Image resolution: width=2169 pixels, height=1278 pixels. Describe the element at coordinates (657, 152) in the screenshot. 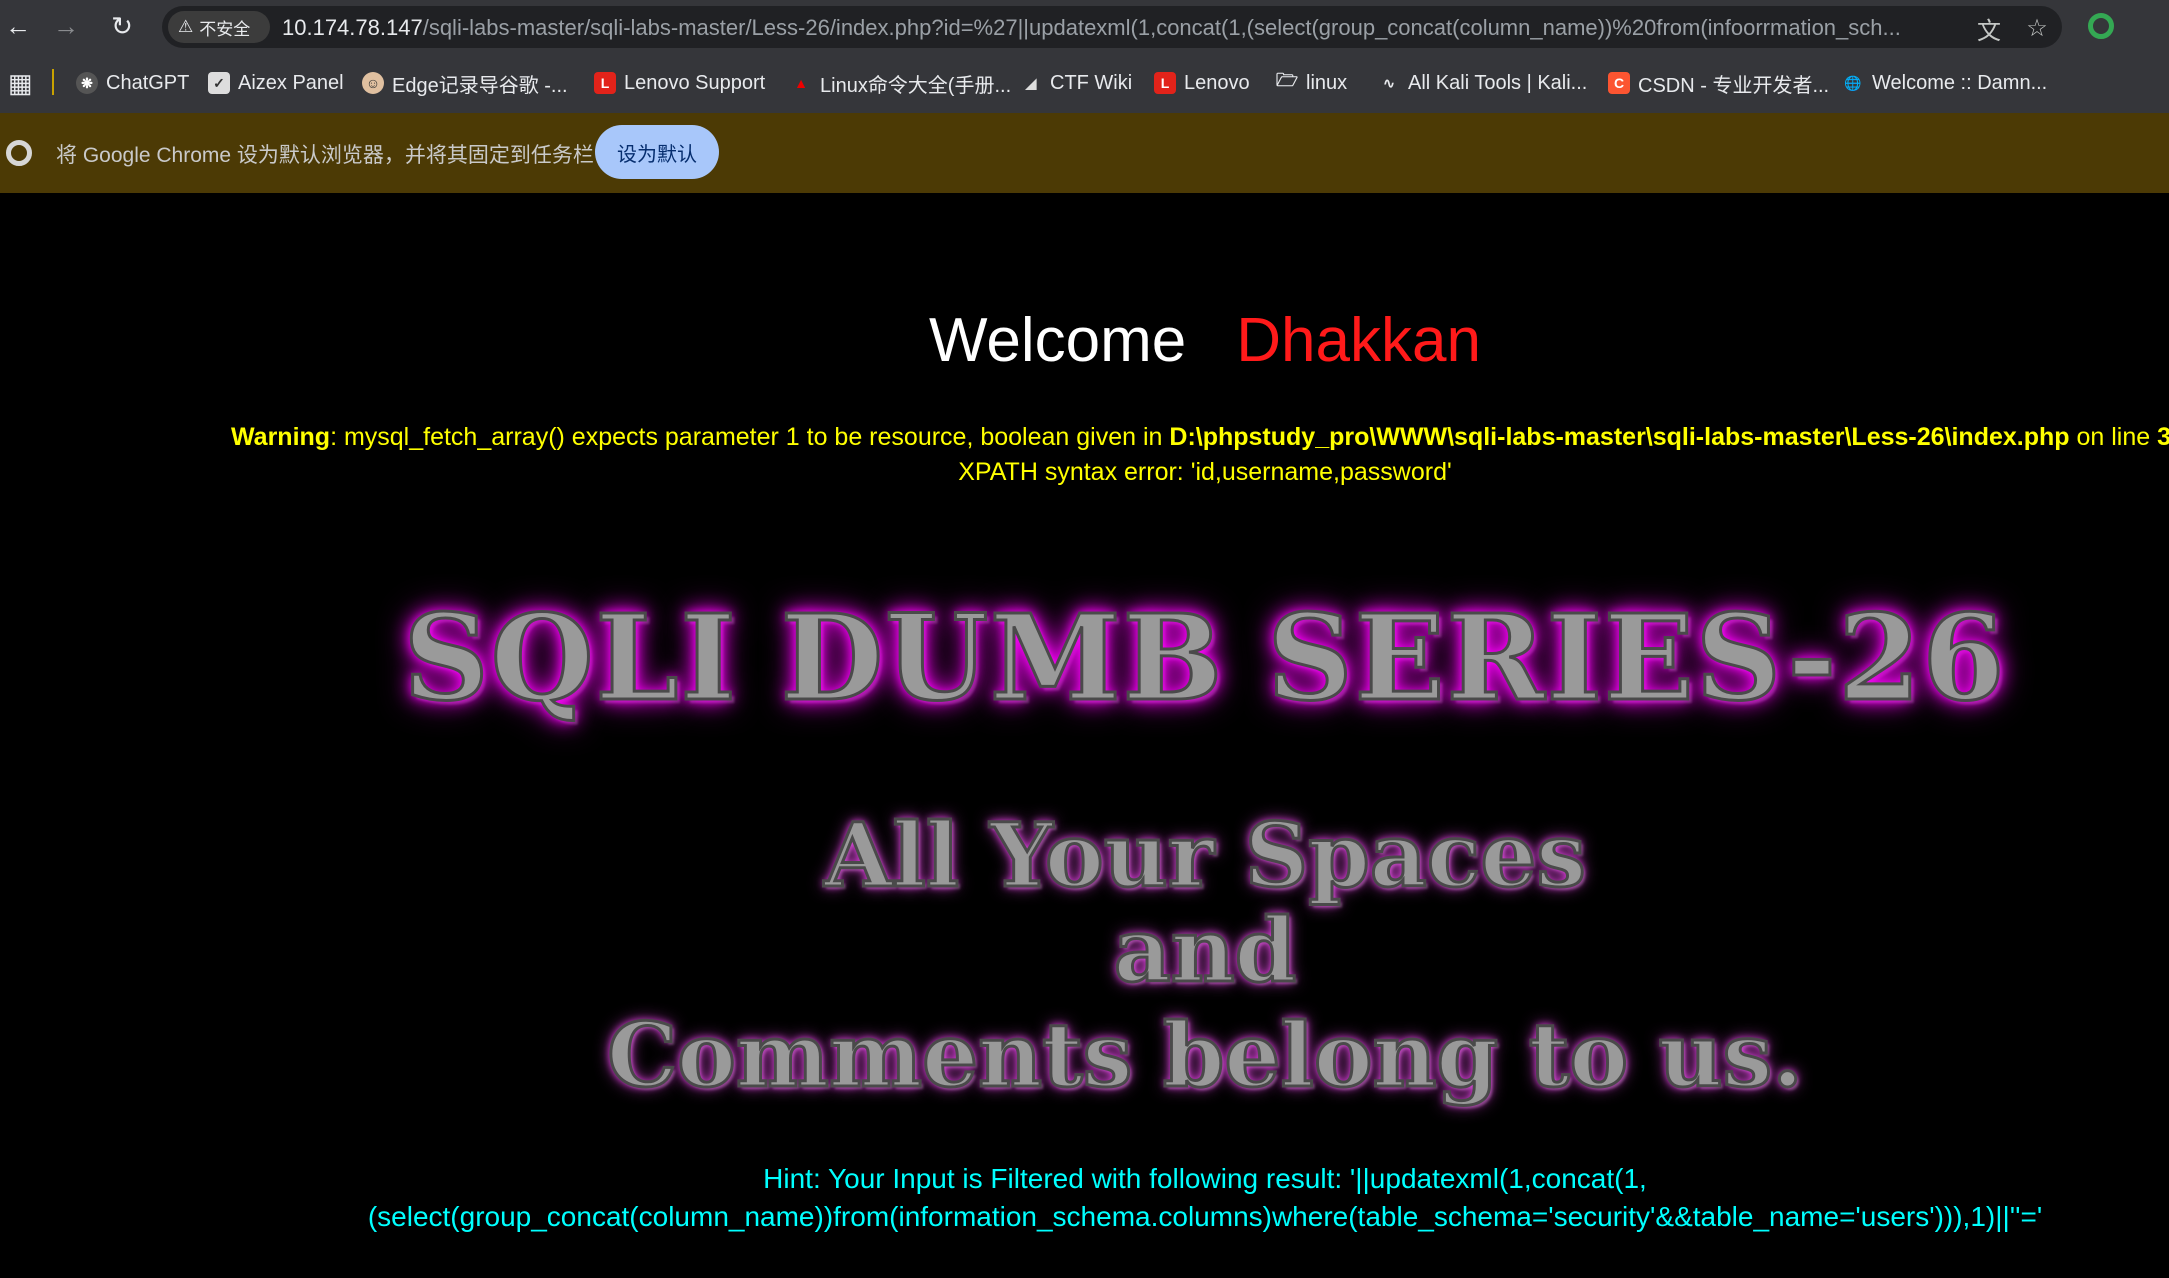

I see `set-default-button: 设为默认` at that location.